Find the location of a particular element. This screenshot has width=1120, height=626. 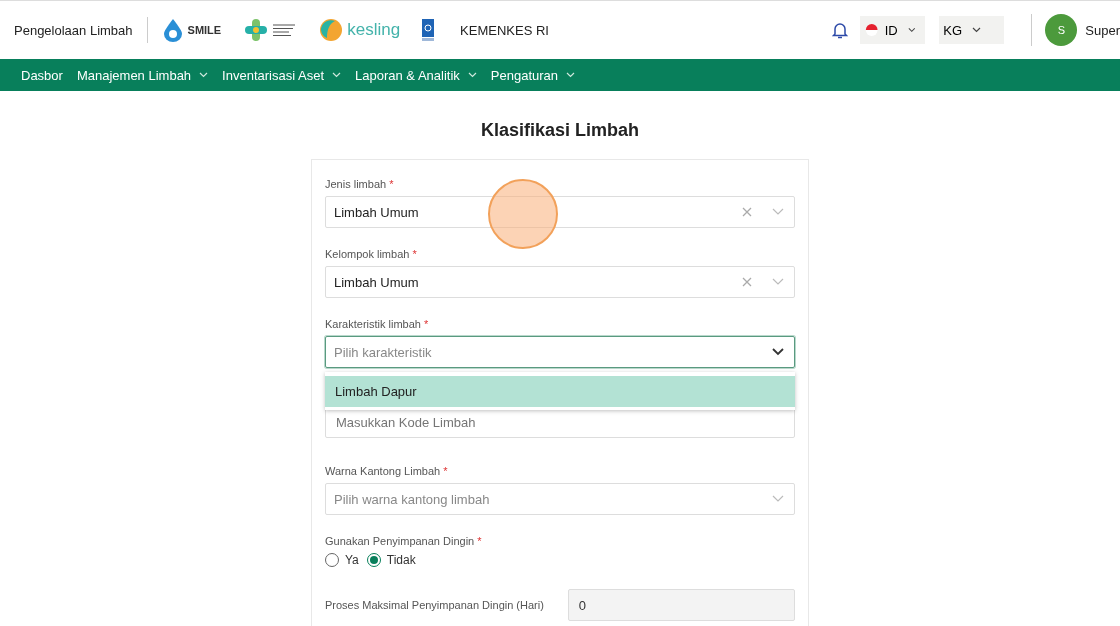

drop-icon is located at coordinates (172, 30).